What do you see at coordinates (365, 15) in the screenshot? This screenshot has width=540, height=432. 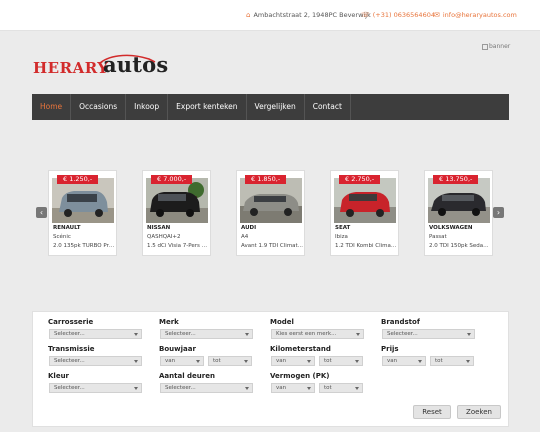 I see `phone-icon: ☏` at bounding box center [365, 15].